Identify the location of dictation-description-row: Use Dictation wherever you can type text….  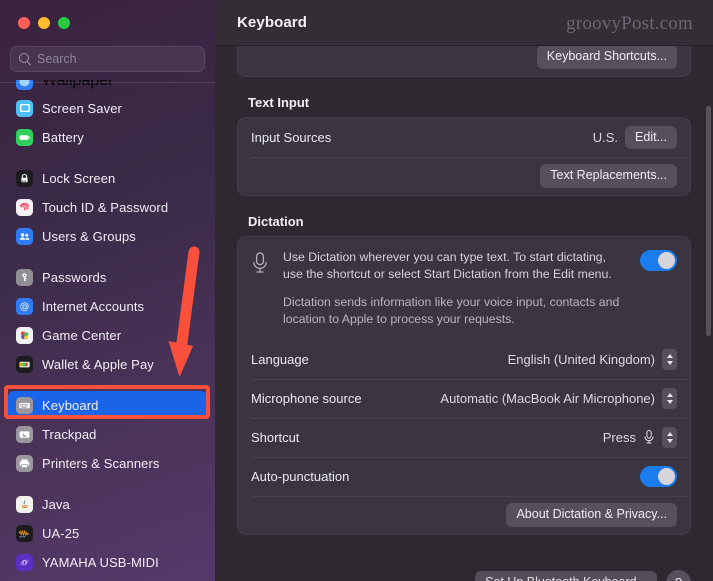
(464, 288).